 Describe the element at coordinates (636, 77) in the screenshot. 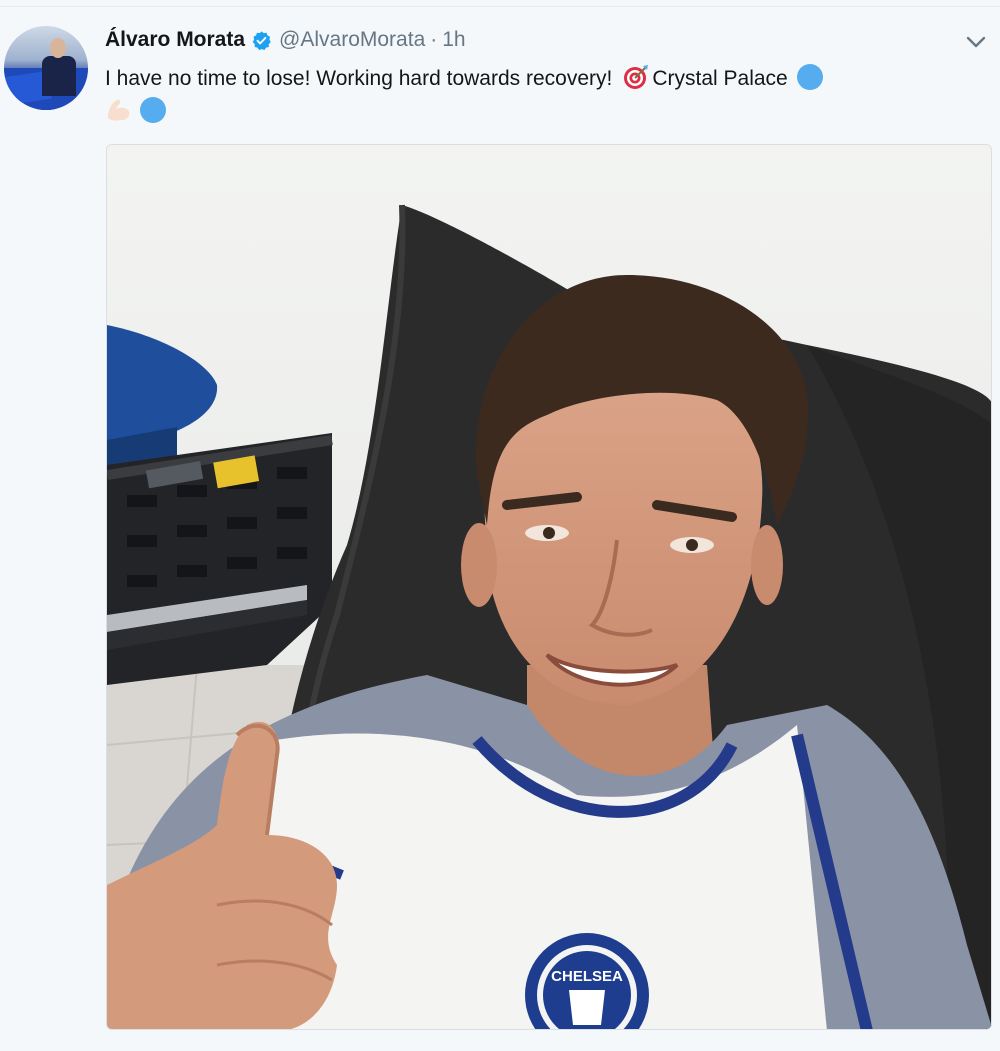

I see `direct-hit-emoji` at that location.